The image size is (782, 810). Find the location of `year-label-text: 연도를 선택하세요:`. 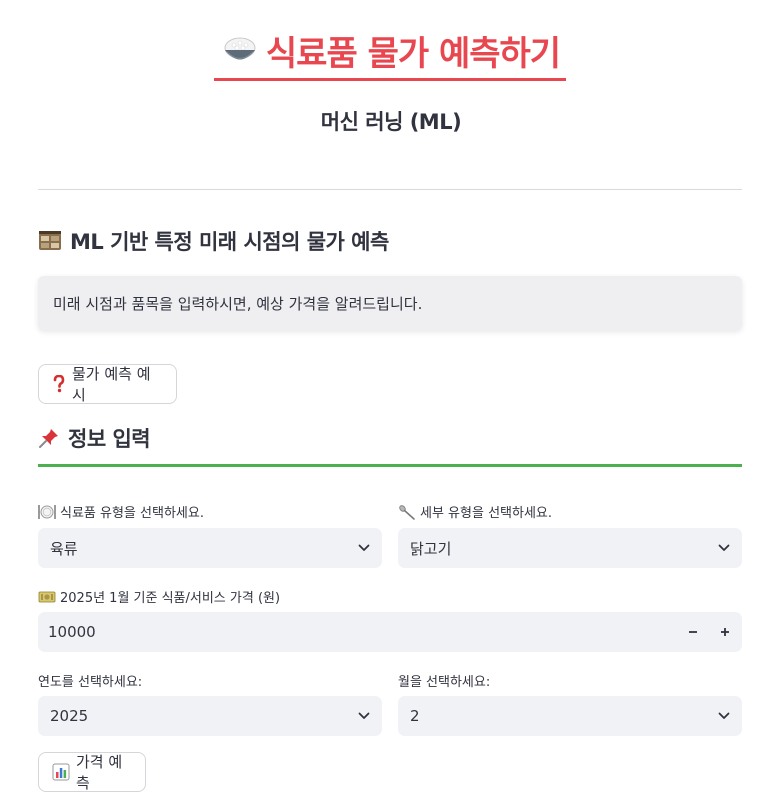

year-label-text: 연도를 선택하세요: is located at coordinates (90, 682).